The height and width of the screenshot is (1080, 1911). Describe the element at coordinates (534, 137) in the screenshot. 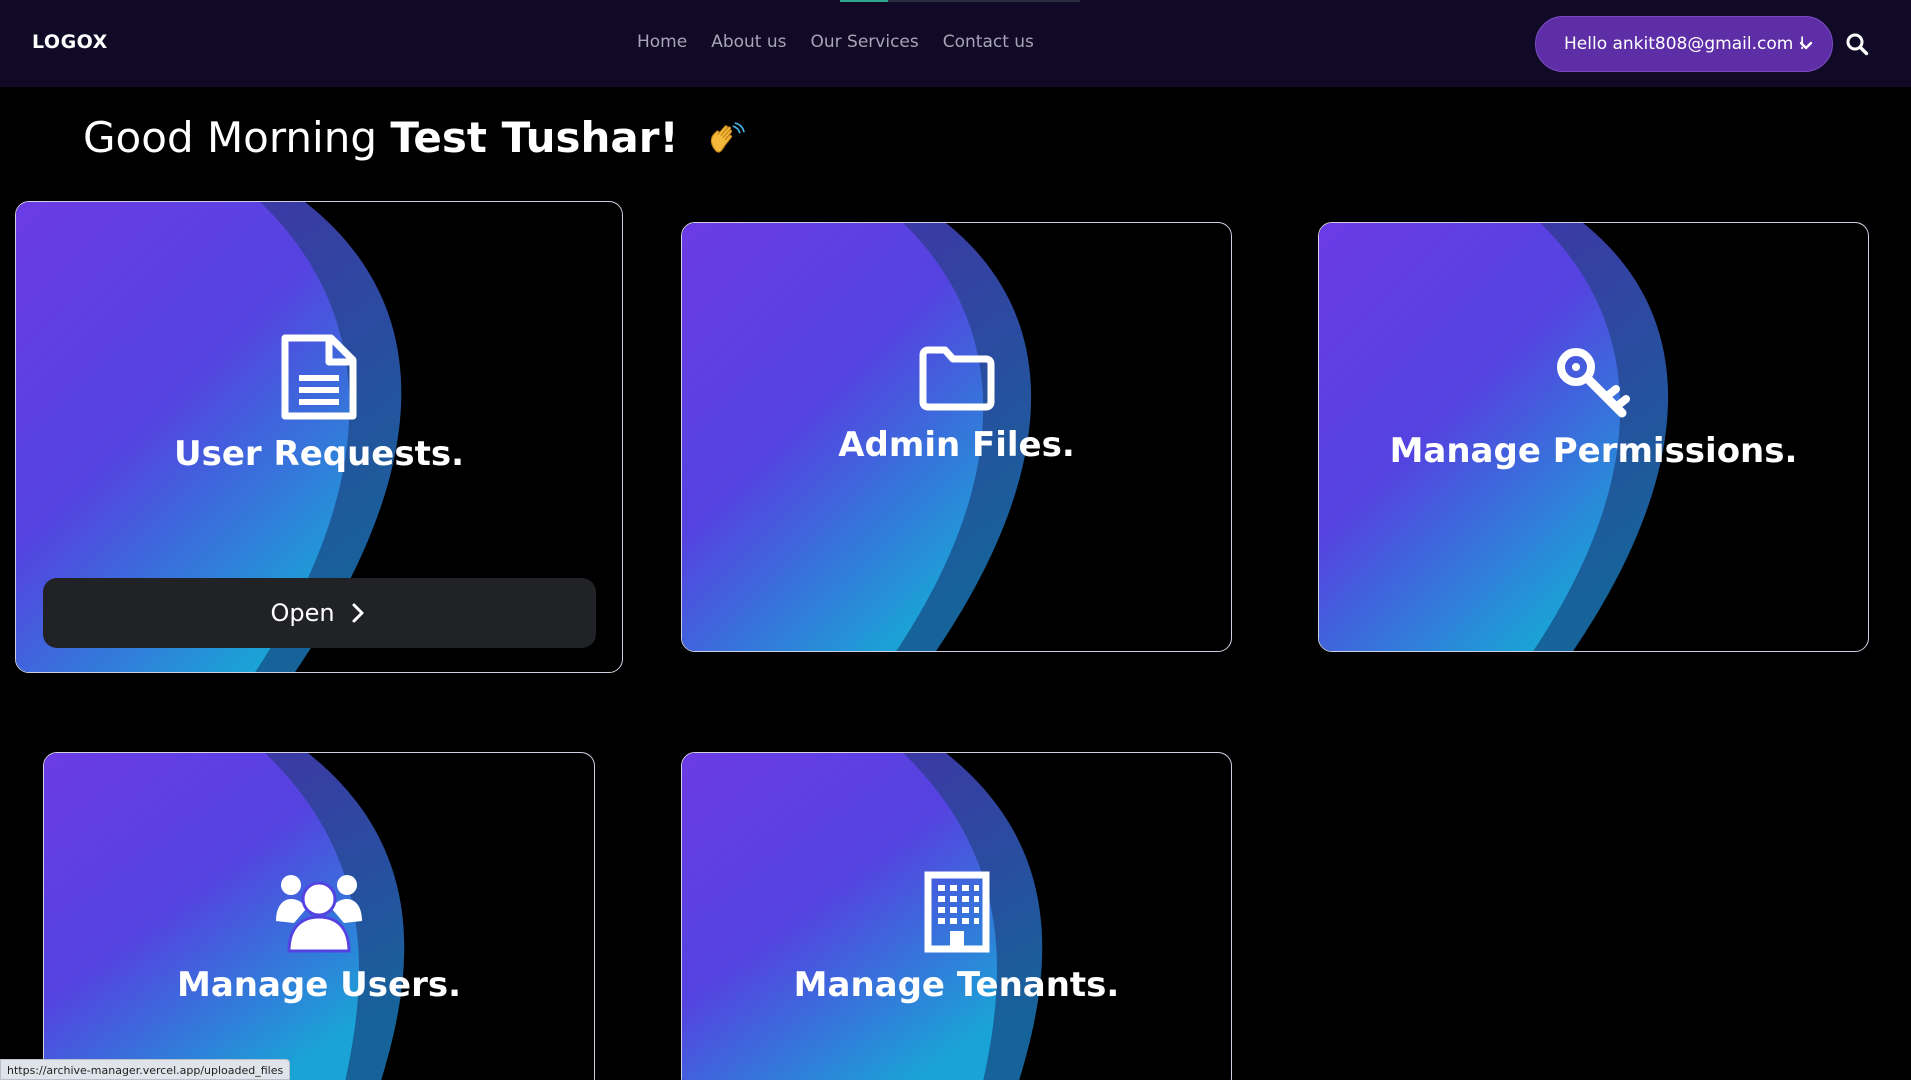

I see `greeting-name: Test Tushar!` at that location.